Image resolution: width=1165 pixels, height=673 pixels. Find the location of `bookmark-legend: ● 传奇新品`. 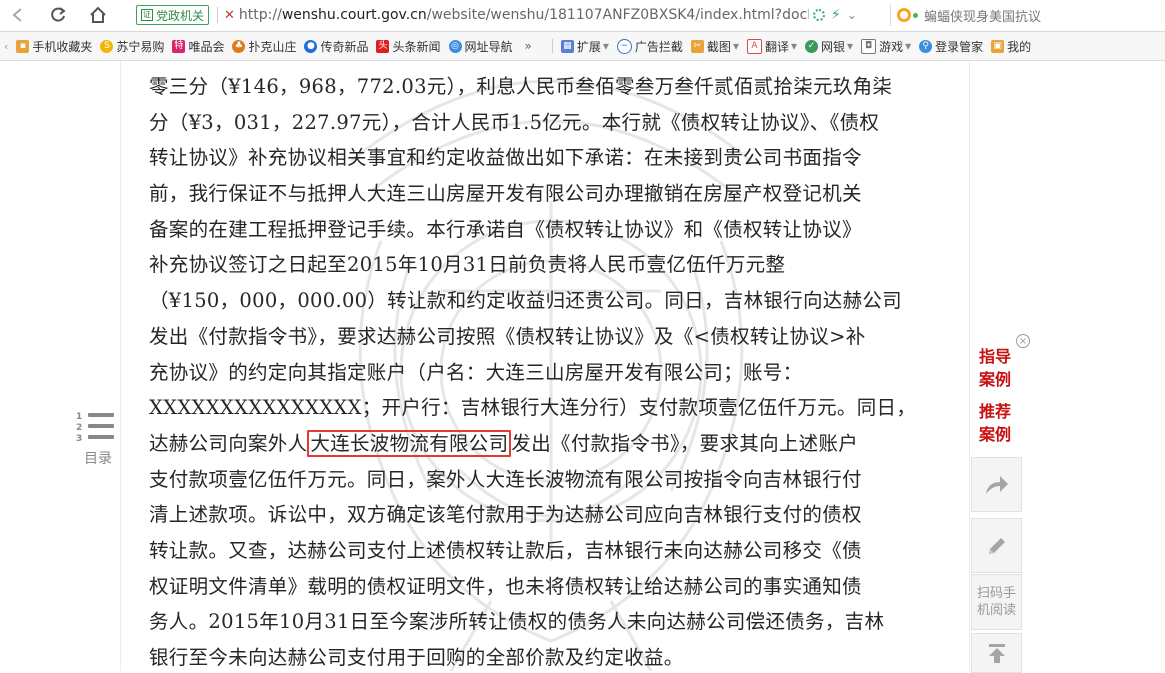

bookmark-legend: ● 传奇新品 is located at coordinates (336, 46).